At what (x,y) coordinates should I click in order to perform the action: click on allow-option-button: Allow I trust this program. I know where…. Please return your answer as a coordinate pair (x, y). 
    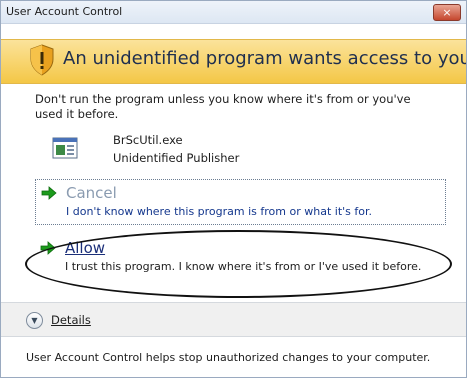
    Looking at the image, I should click on (239, 257).